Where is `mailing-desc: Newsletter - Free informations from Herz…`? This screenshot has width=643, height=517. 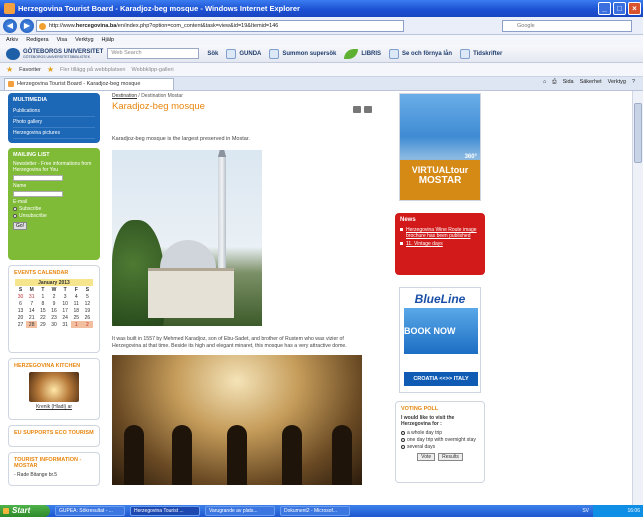
mailing-desc: Newsletter - Free informations from Herz… is located at coordinates (52, 167).